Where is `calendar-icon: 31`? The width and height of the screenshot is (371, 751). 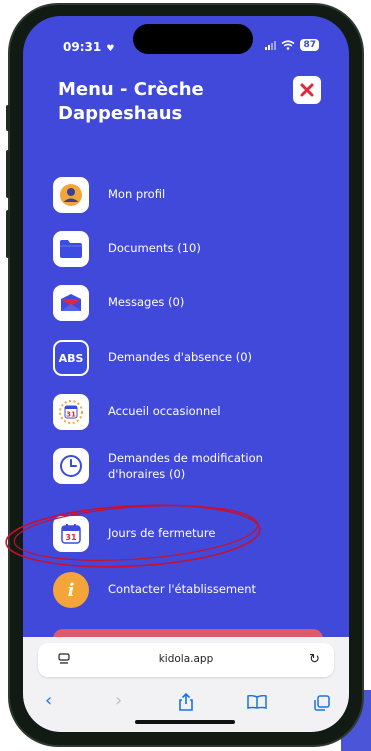 calendar-icon: 31 is located at coordinates (71, 534).